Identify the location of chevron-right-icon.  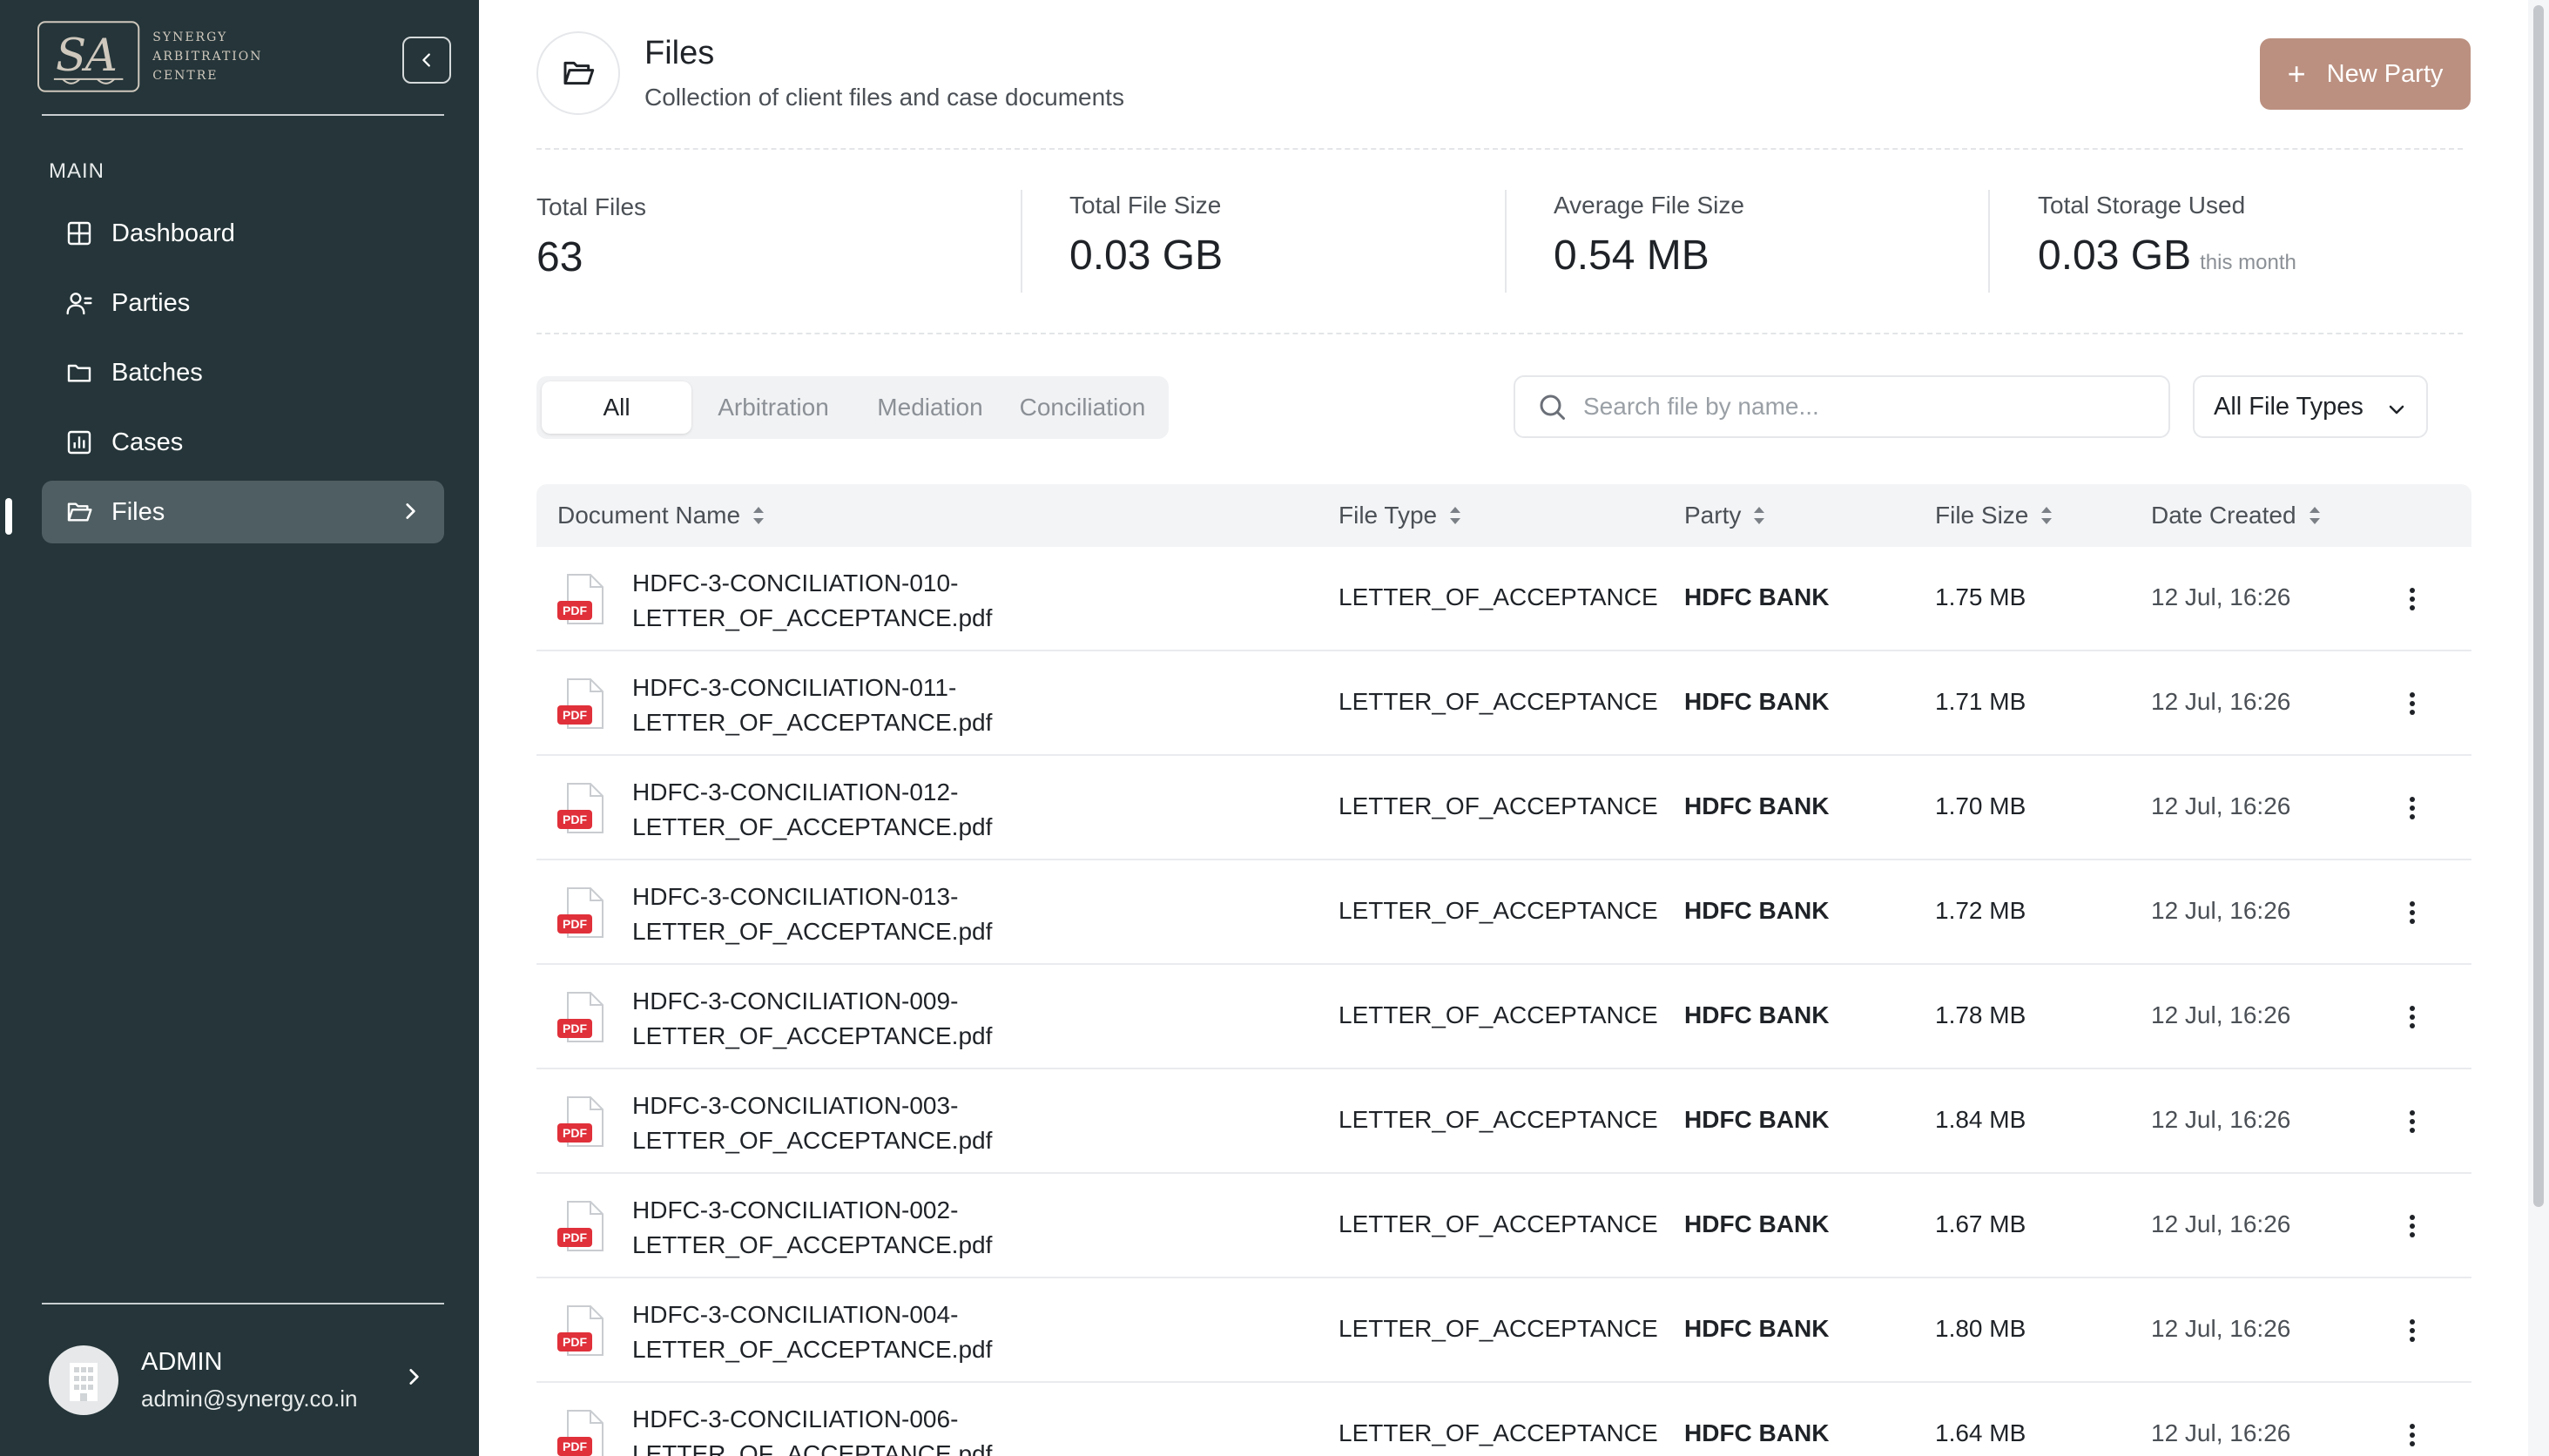
(410, 513).